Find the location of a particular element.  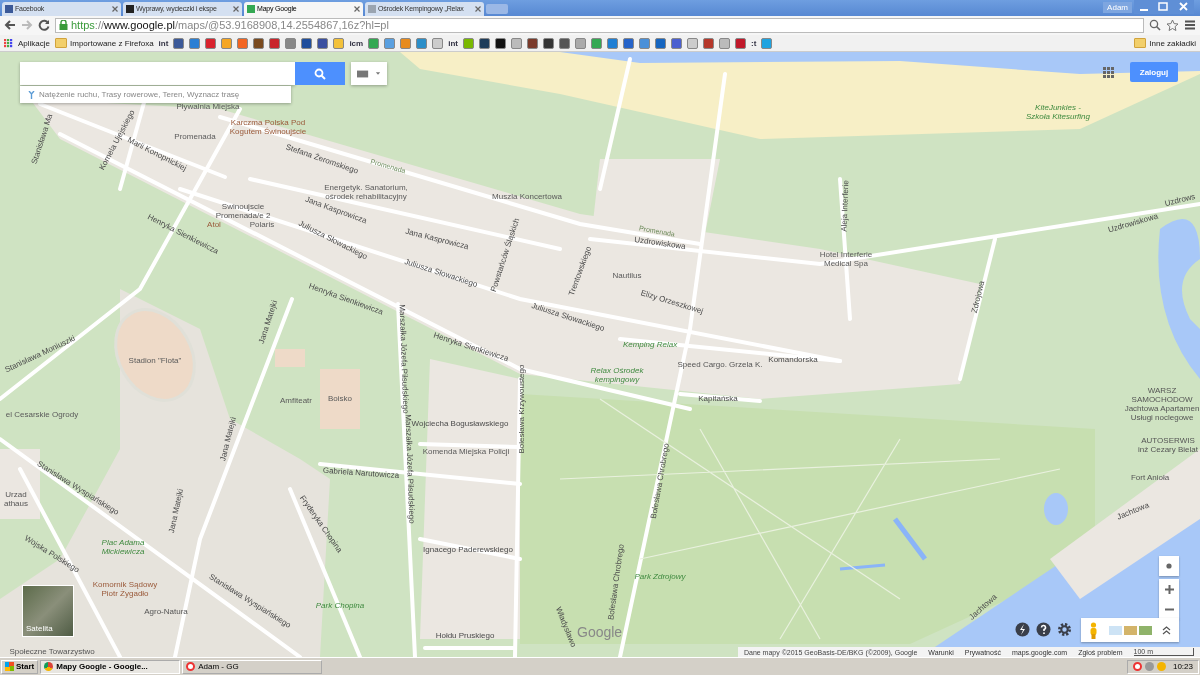

street-label: Wojciecha Bogusławskiego is located at coordinates (460, 423).